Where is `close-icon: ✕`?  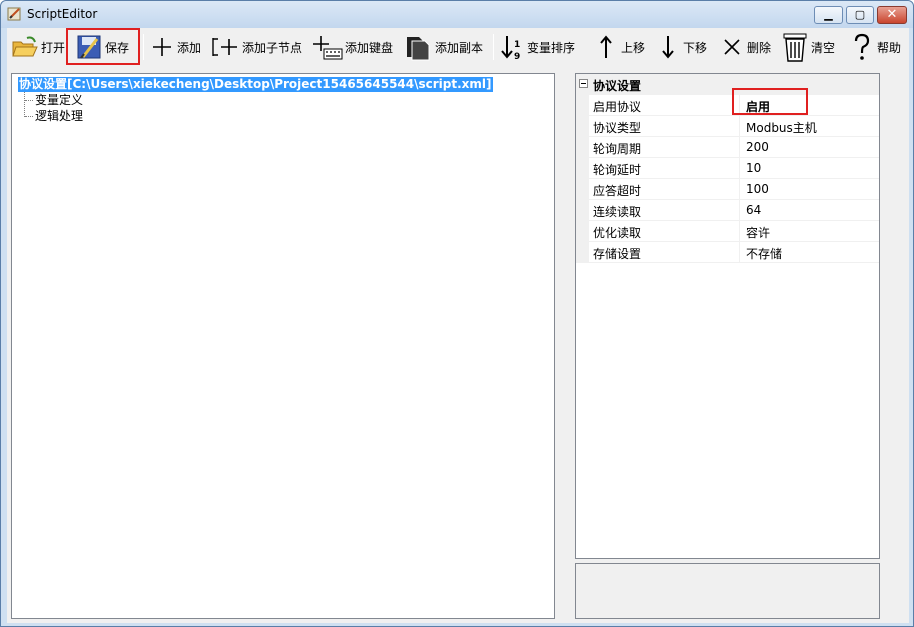 close-icon: ✕ is located at coordinates (892, 14).